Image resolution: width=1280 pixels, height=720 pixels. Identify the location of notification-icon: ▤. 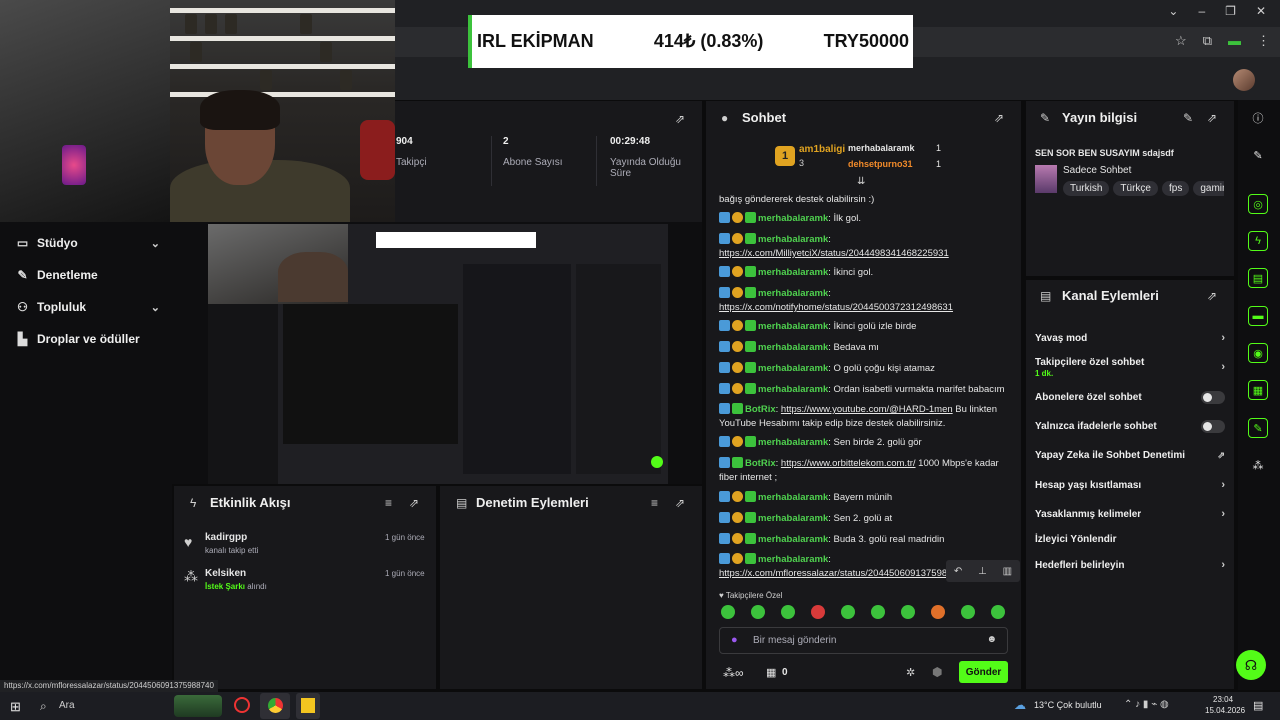
(1258, 705).